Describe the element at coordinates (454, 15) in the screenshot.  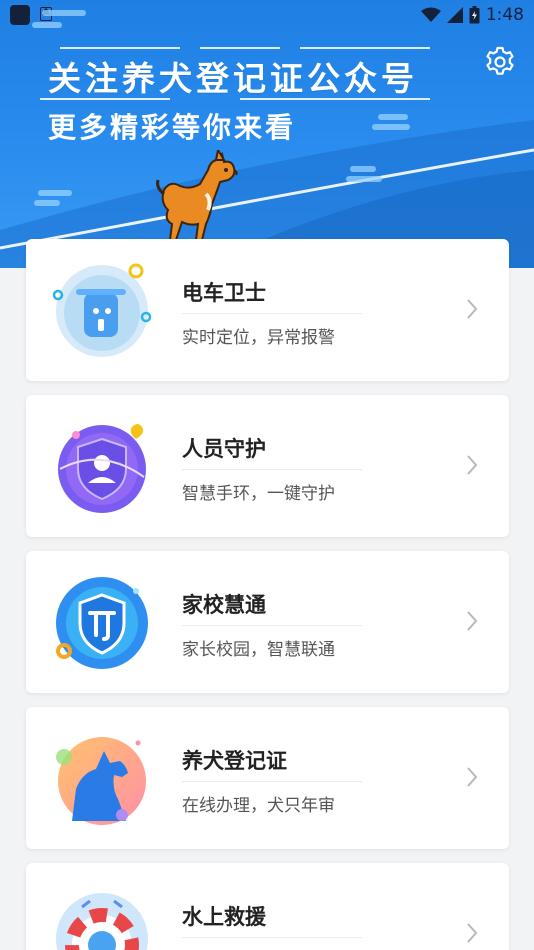
I see `signal-icon` at that location.